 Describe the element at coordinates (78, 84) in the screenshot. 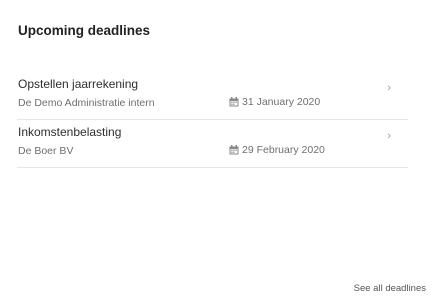

I see `deadline-title: Opstellen jaarrekening` at that location.